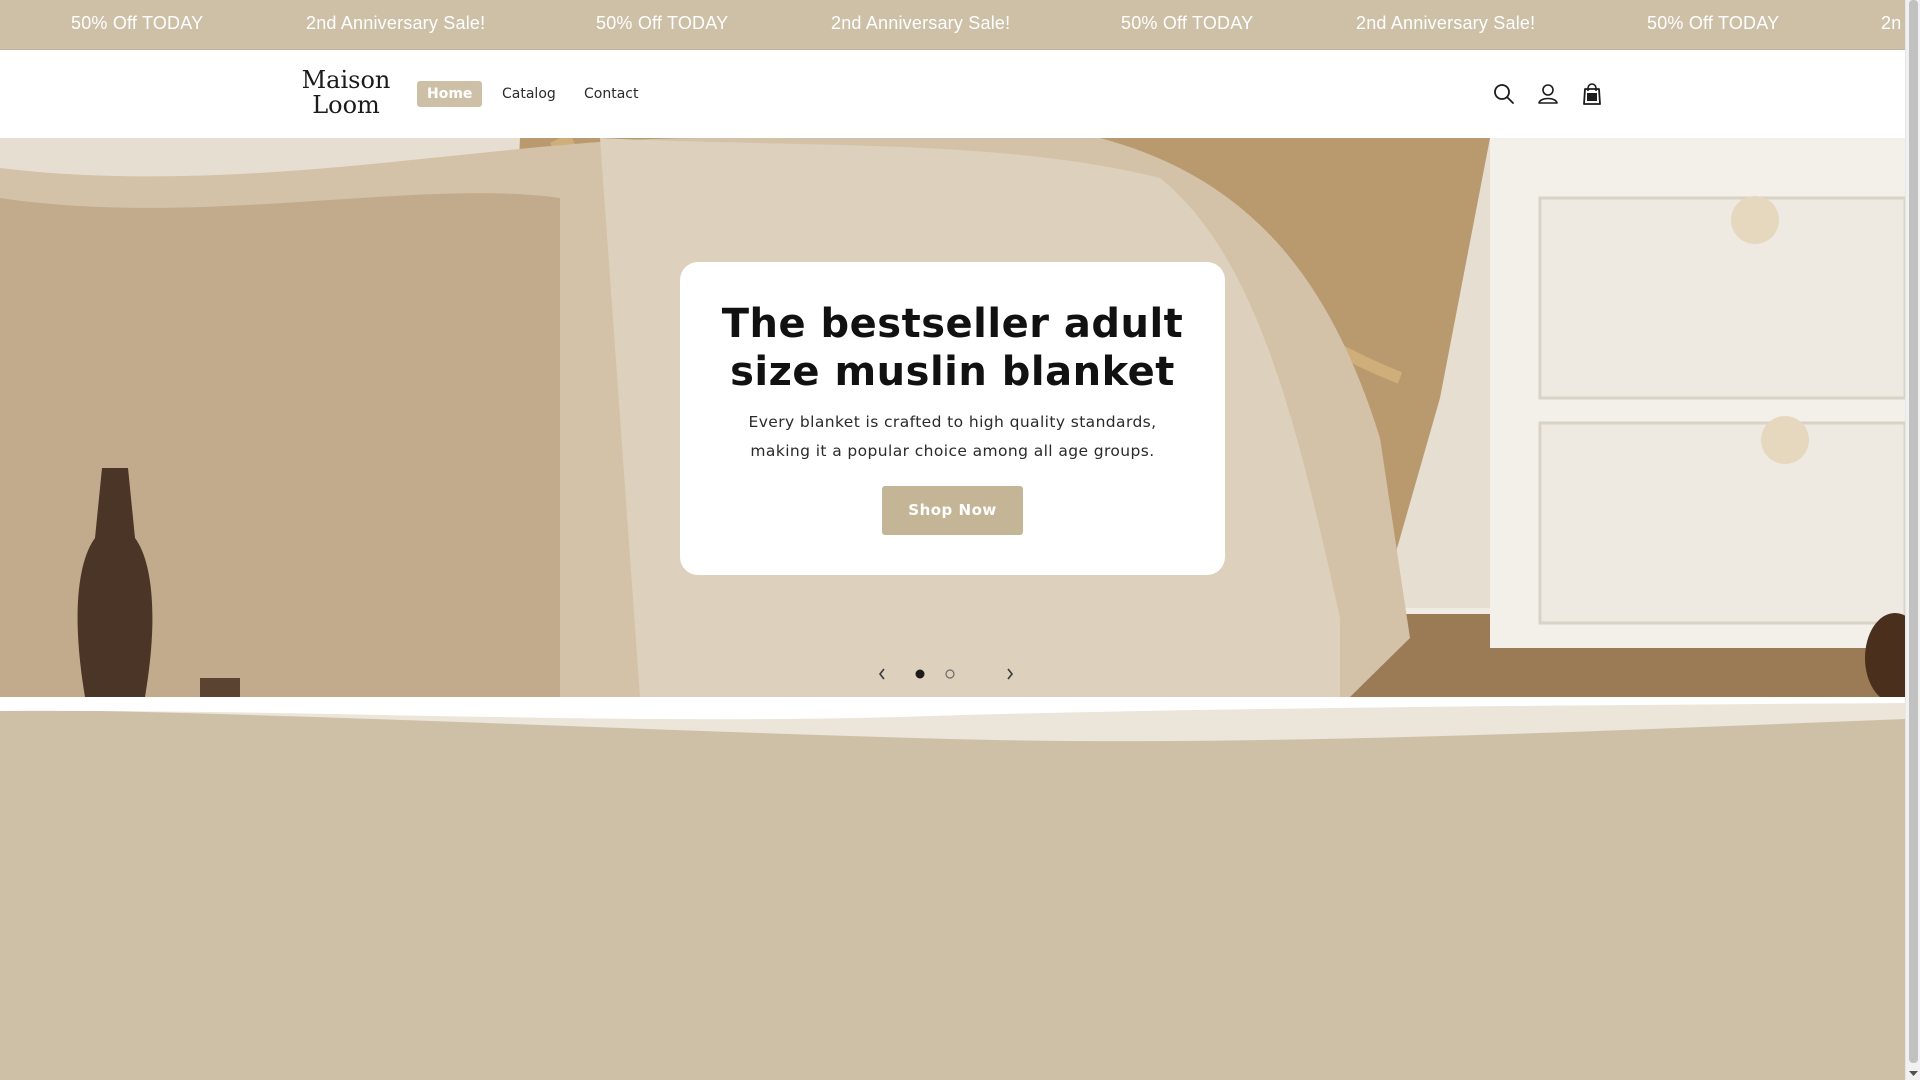 The height and width of the screenshot is (1080, 1920). What do you see at coordinates (611, 94) in the screenshot?
I see `nav-item-contact: Contact` at bounding box center [611, 94].